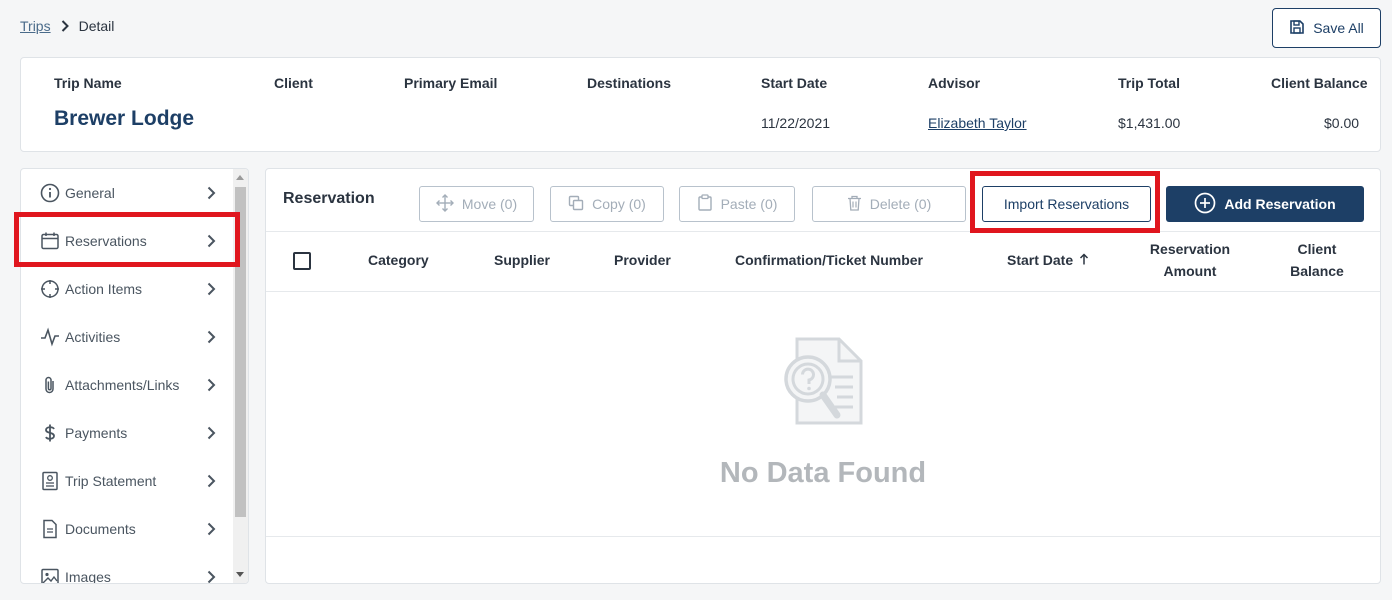 The width and height of the screenshot is (1392, 600). What do you see at coordinates (823, 473) in the screenshot?
I see `no-data-message: No Data Found` at bounding box center [823, 473].